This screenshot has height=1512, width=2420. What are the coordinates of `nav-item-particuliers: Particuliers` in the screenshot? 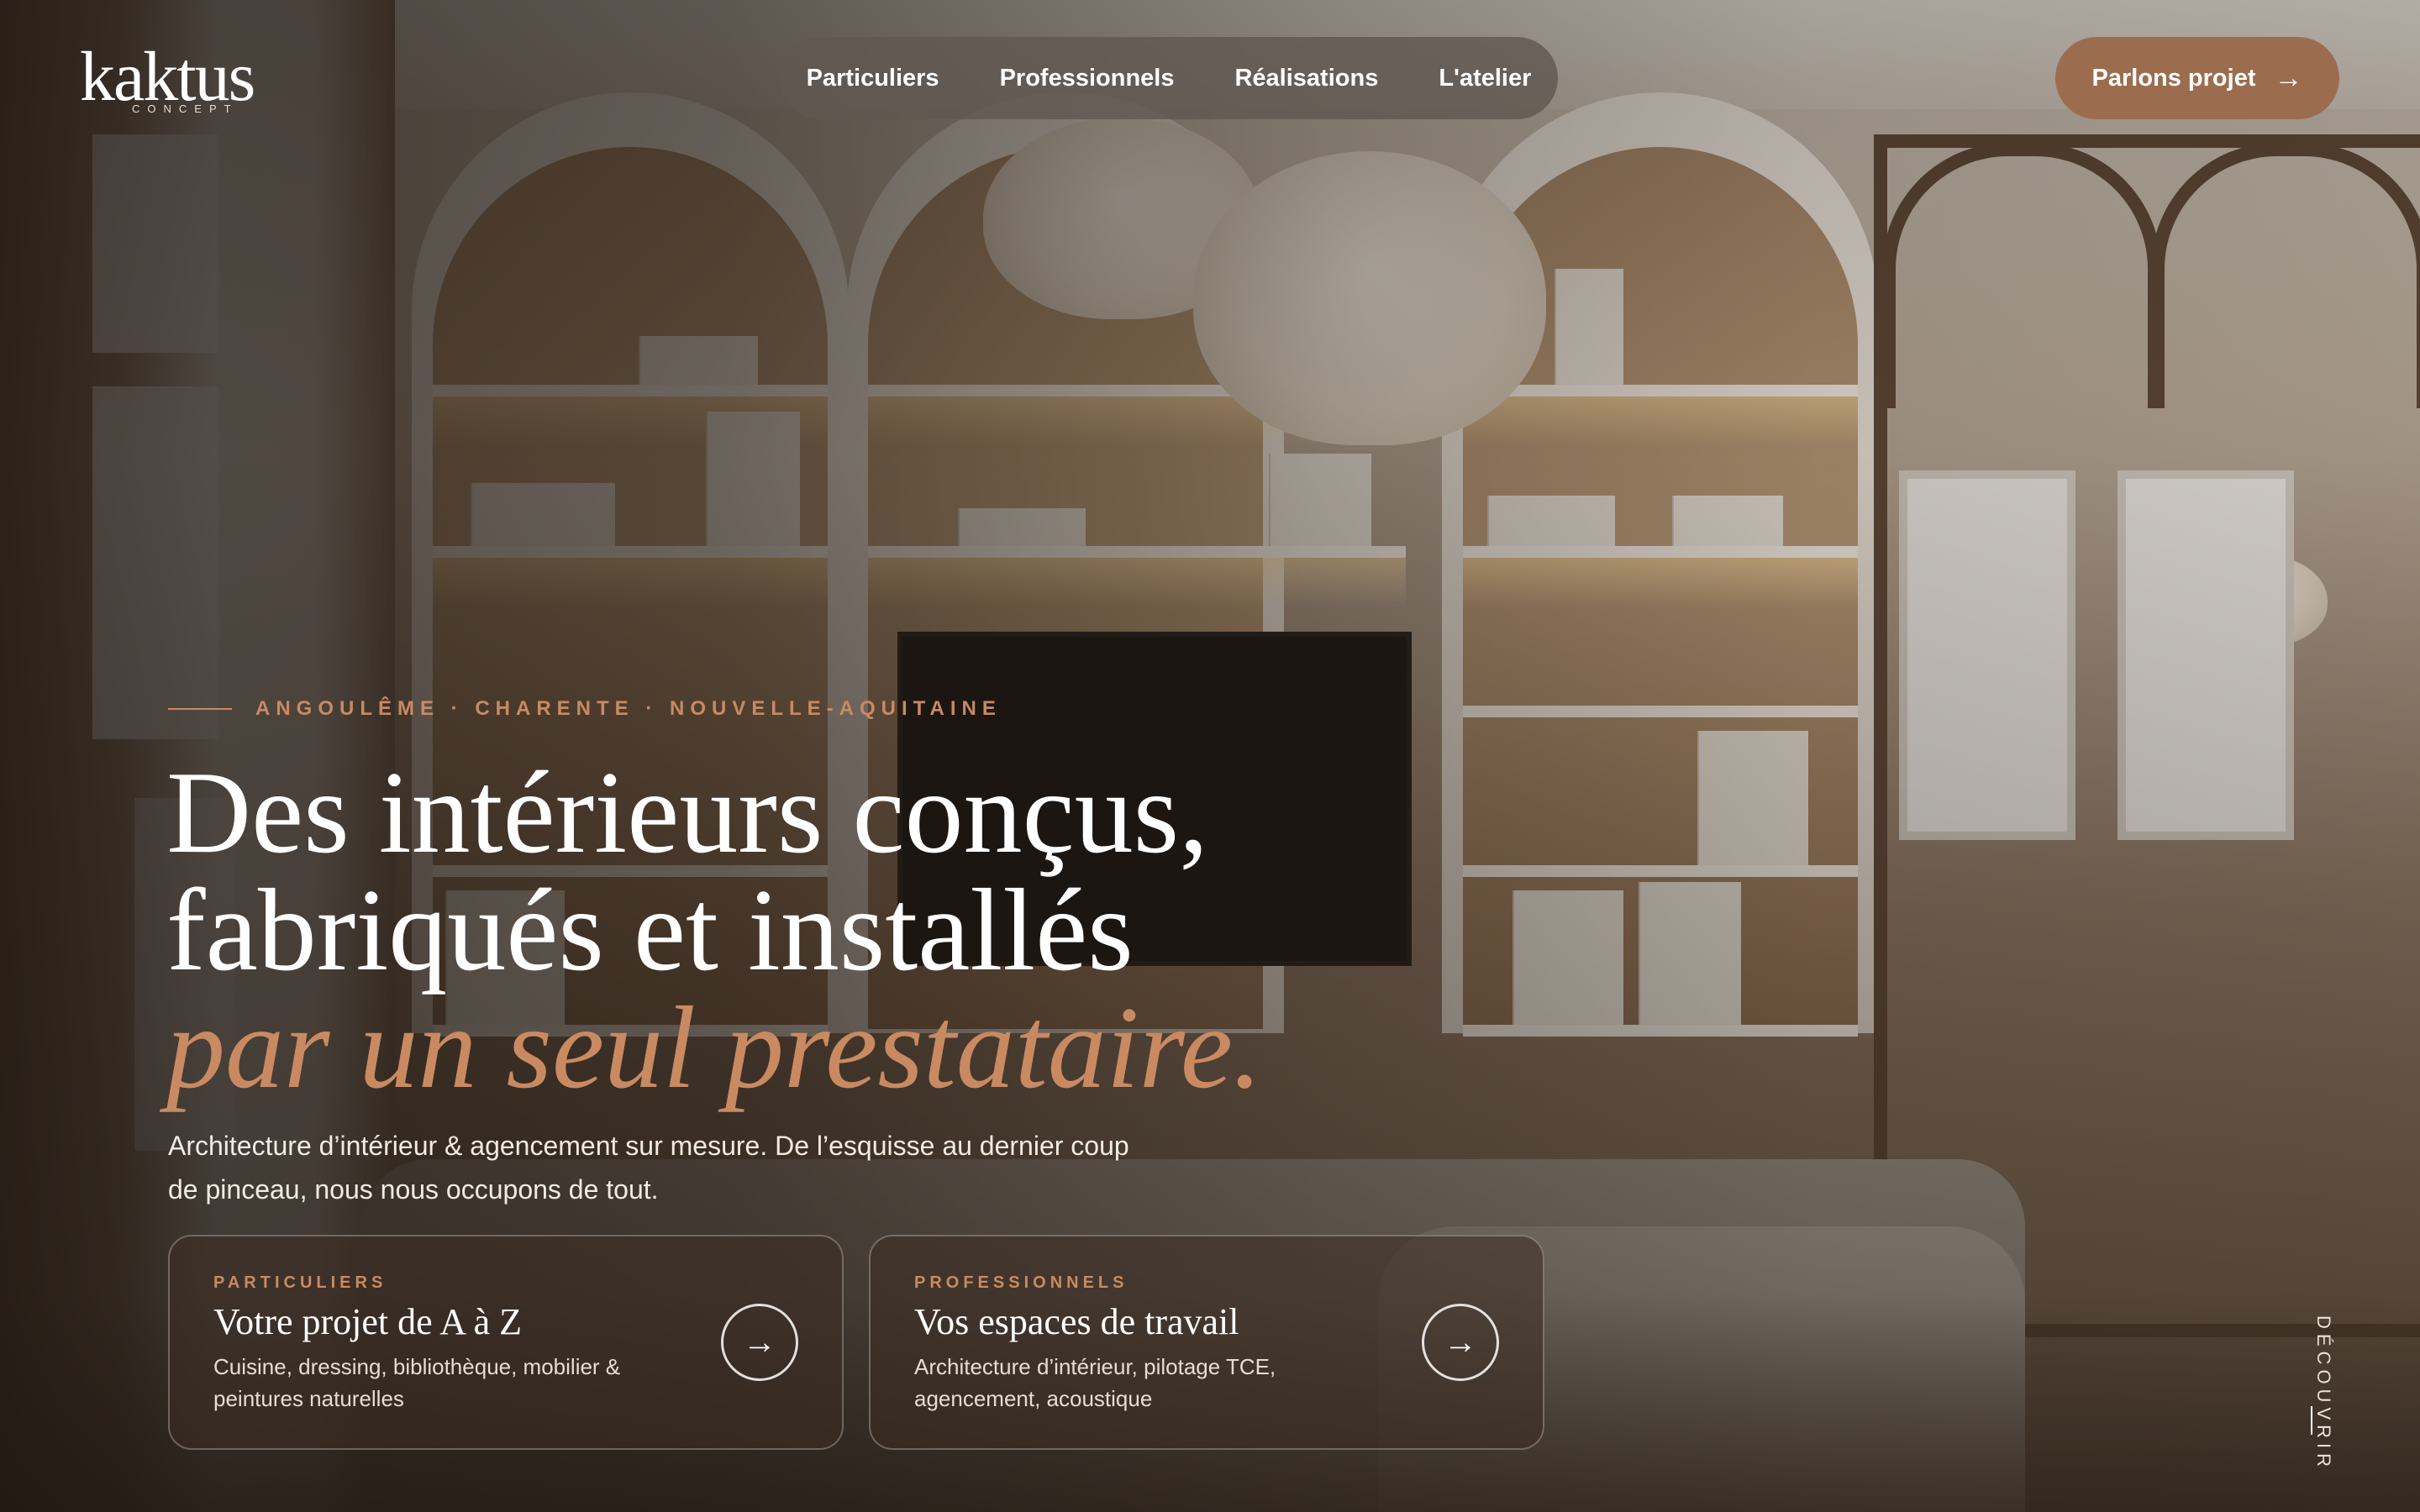 It's located at (873, 78).